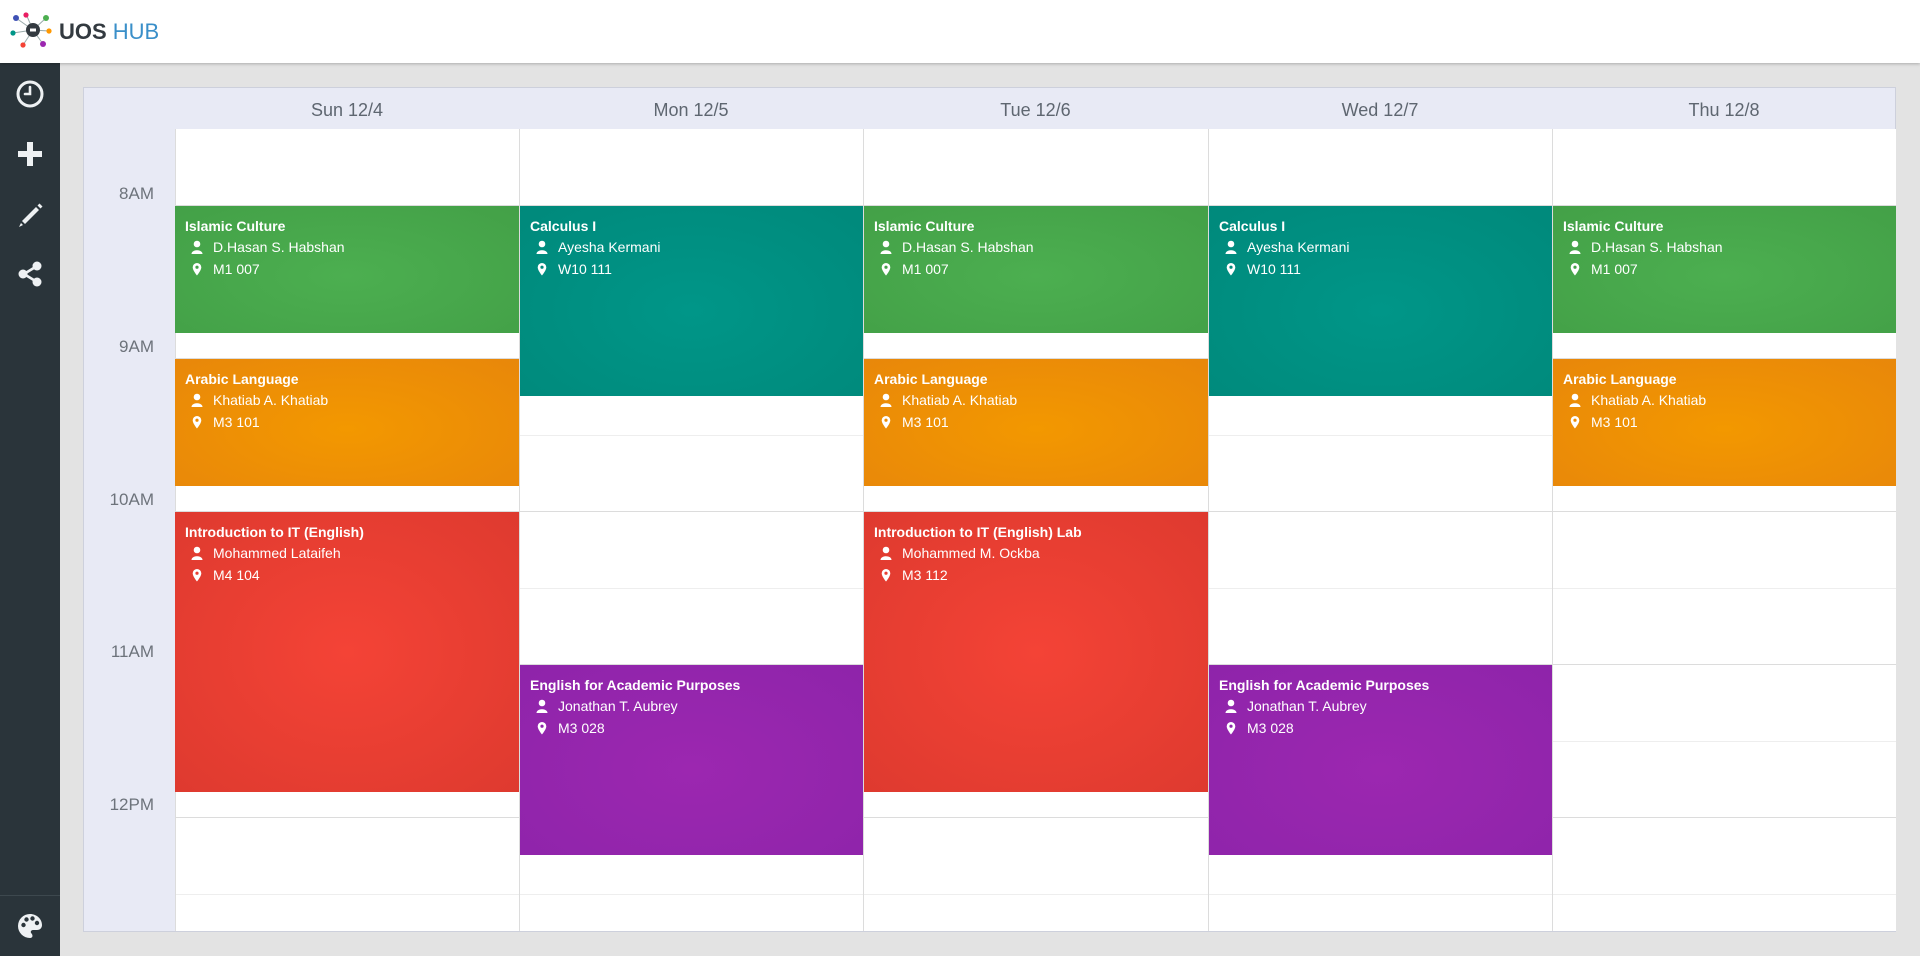 Image resolution: width=1920 pixels, height=956 pixels. I want to click on uos-hub-logo-icon, so click(31, 30).